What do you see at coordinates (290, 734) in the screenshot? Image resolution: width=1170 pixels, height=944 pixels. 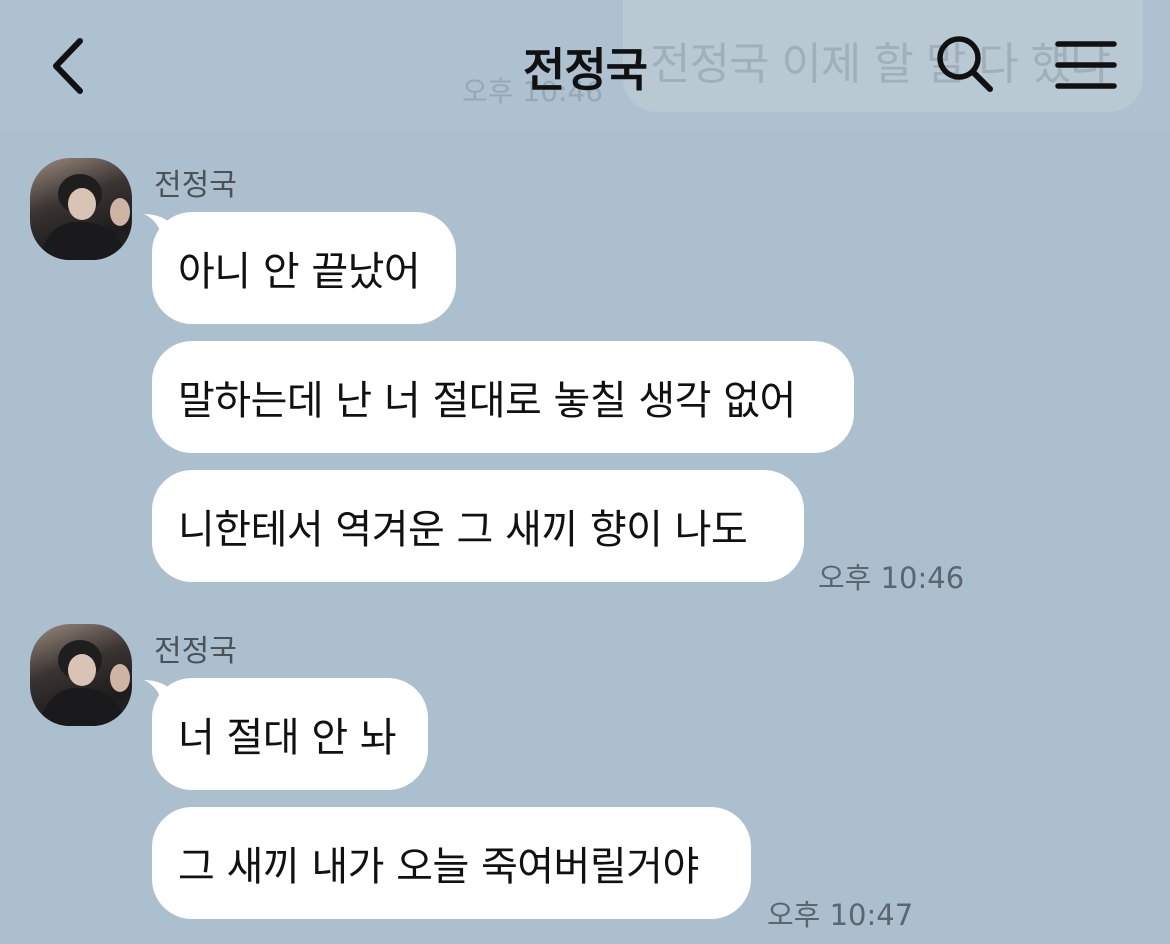 I see `message-bubble: 너 절대 안 놔` at bounding box center [290, 734].